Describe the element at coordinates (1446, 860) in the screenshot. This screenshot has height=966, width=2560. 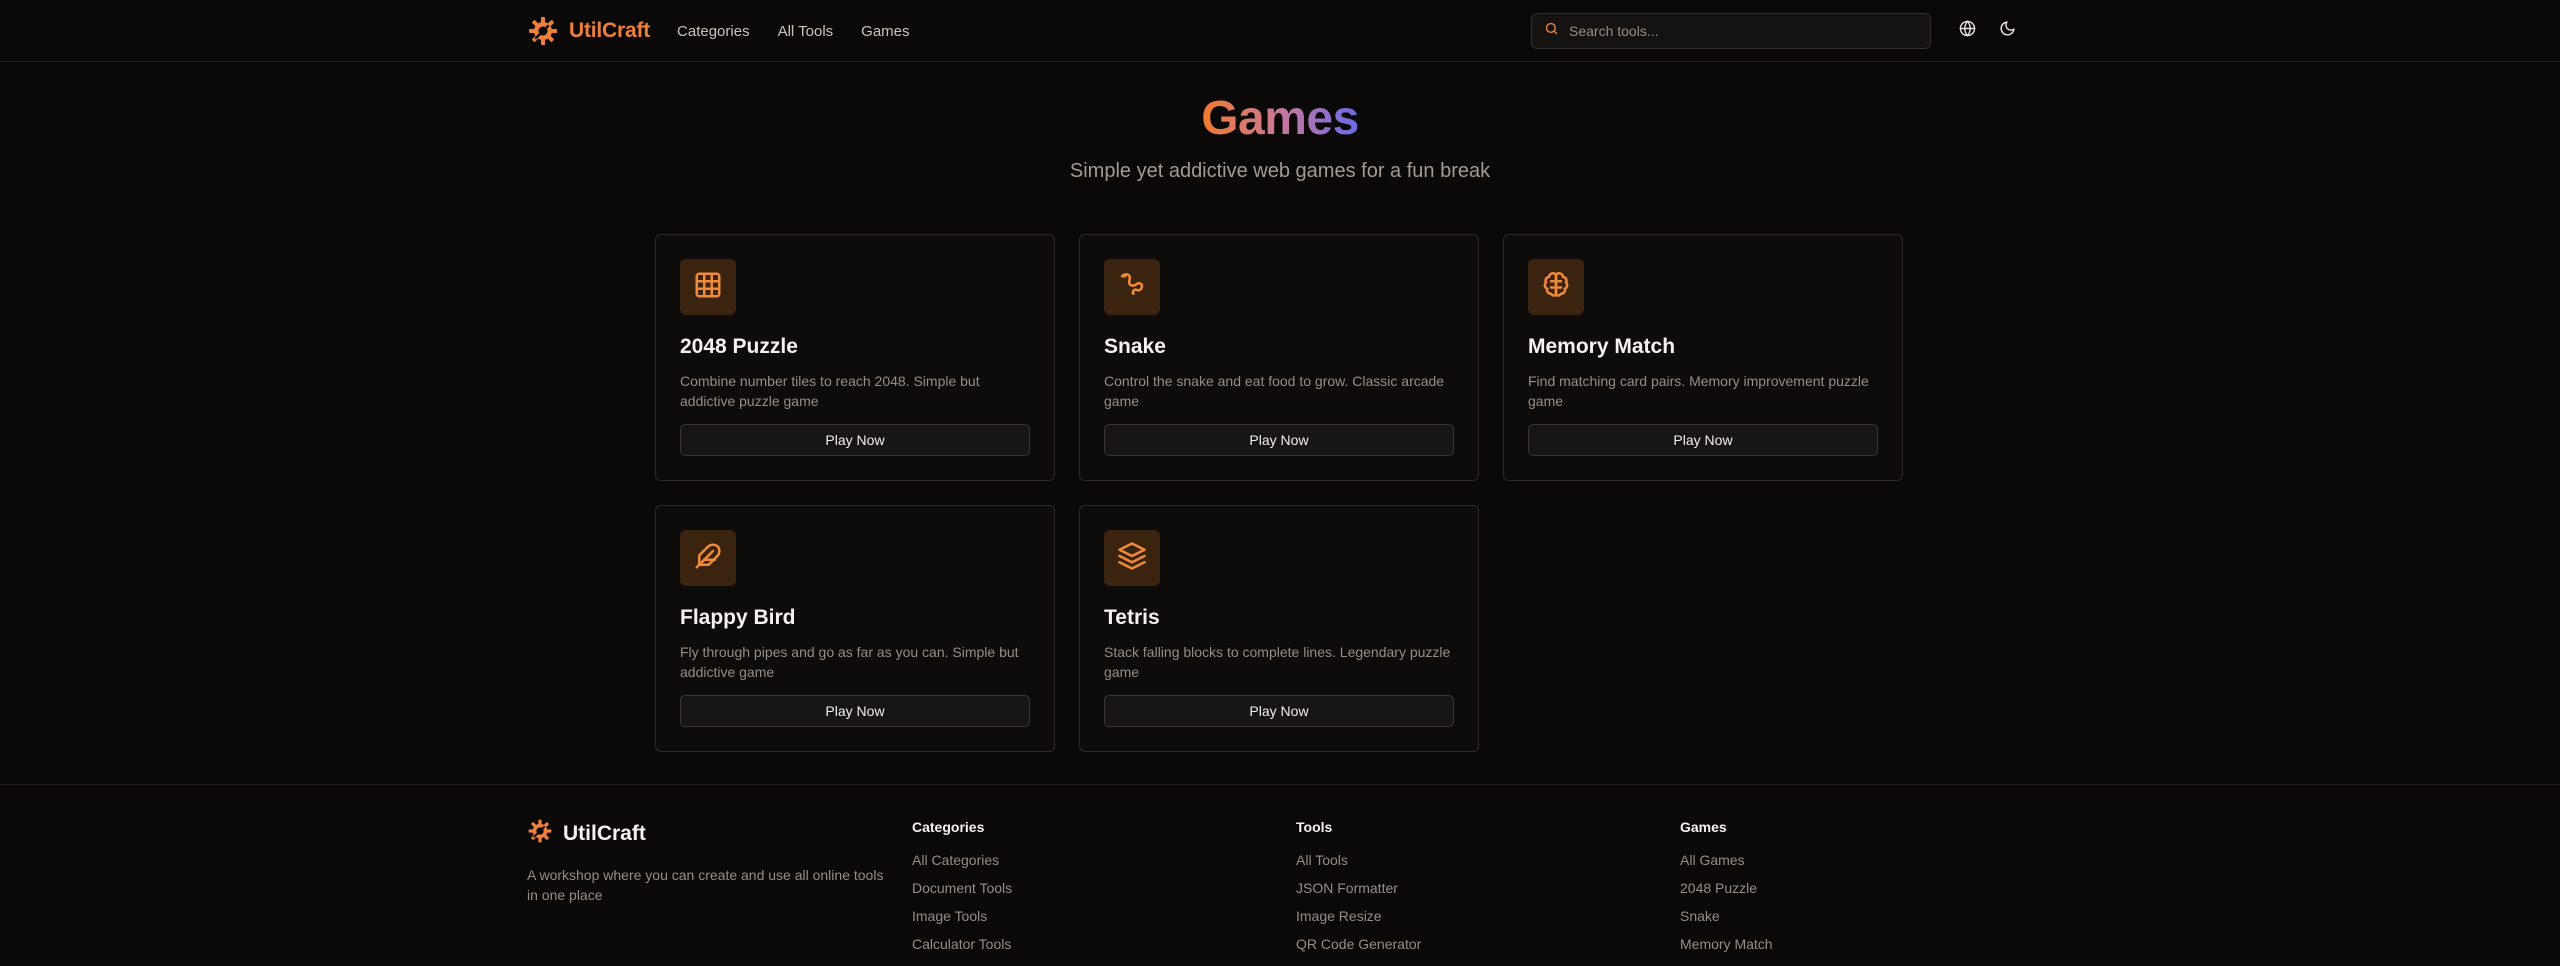
I see `footer-link: All Tools` at that location.